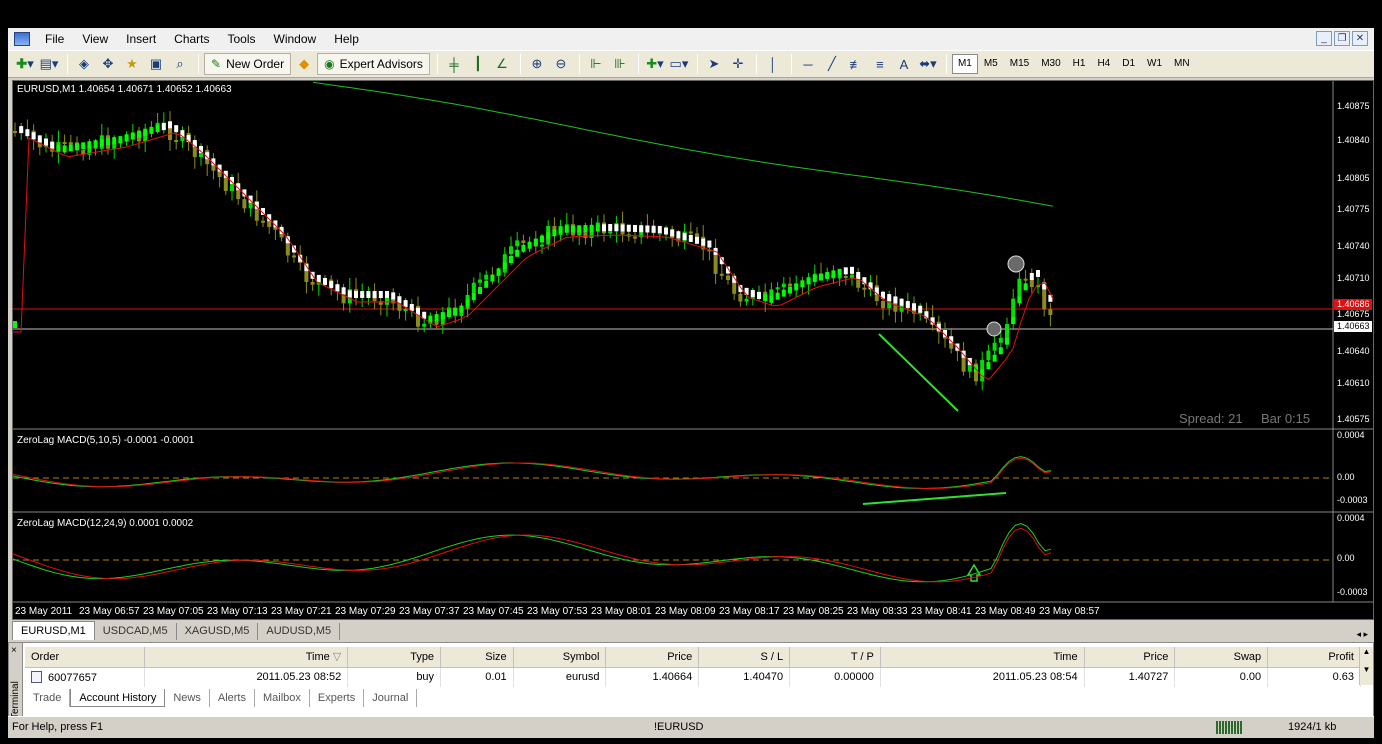  I want to click on col-tp: T / P, so click(835, 657).